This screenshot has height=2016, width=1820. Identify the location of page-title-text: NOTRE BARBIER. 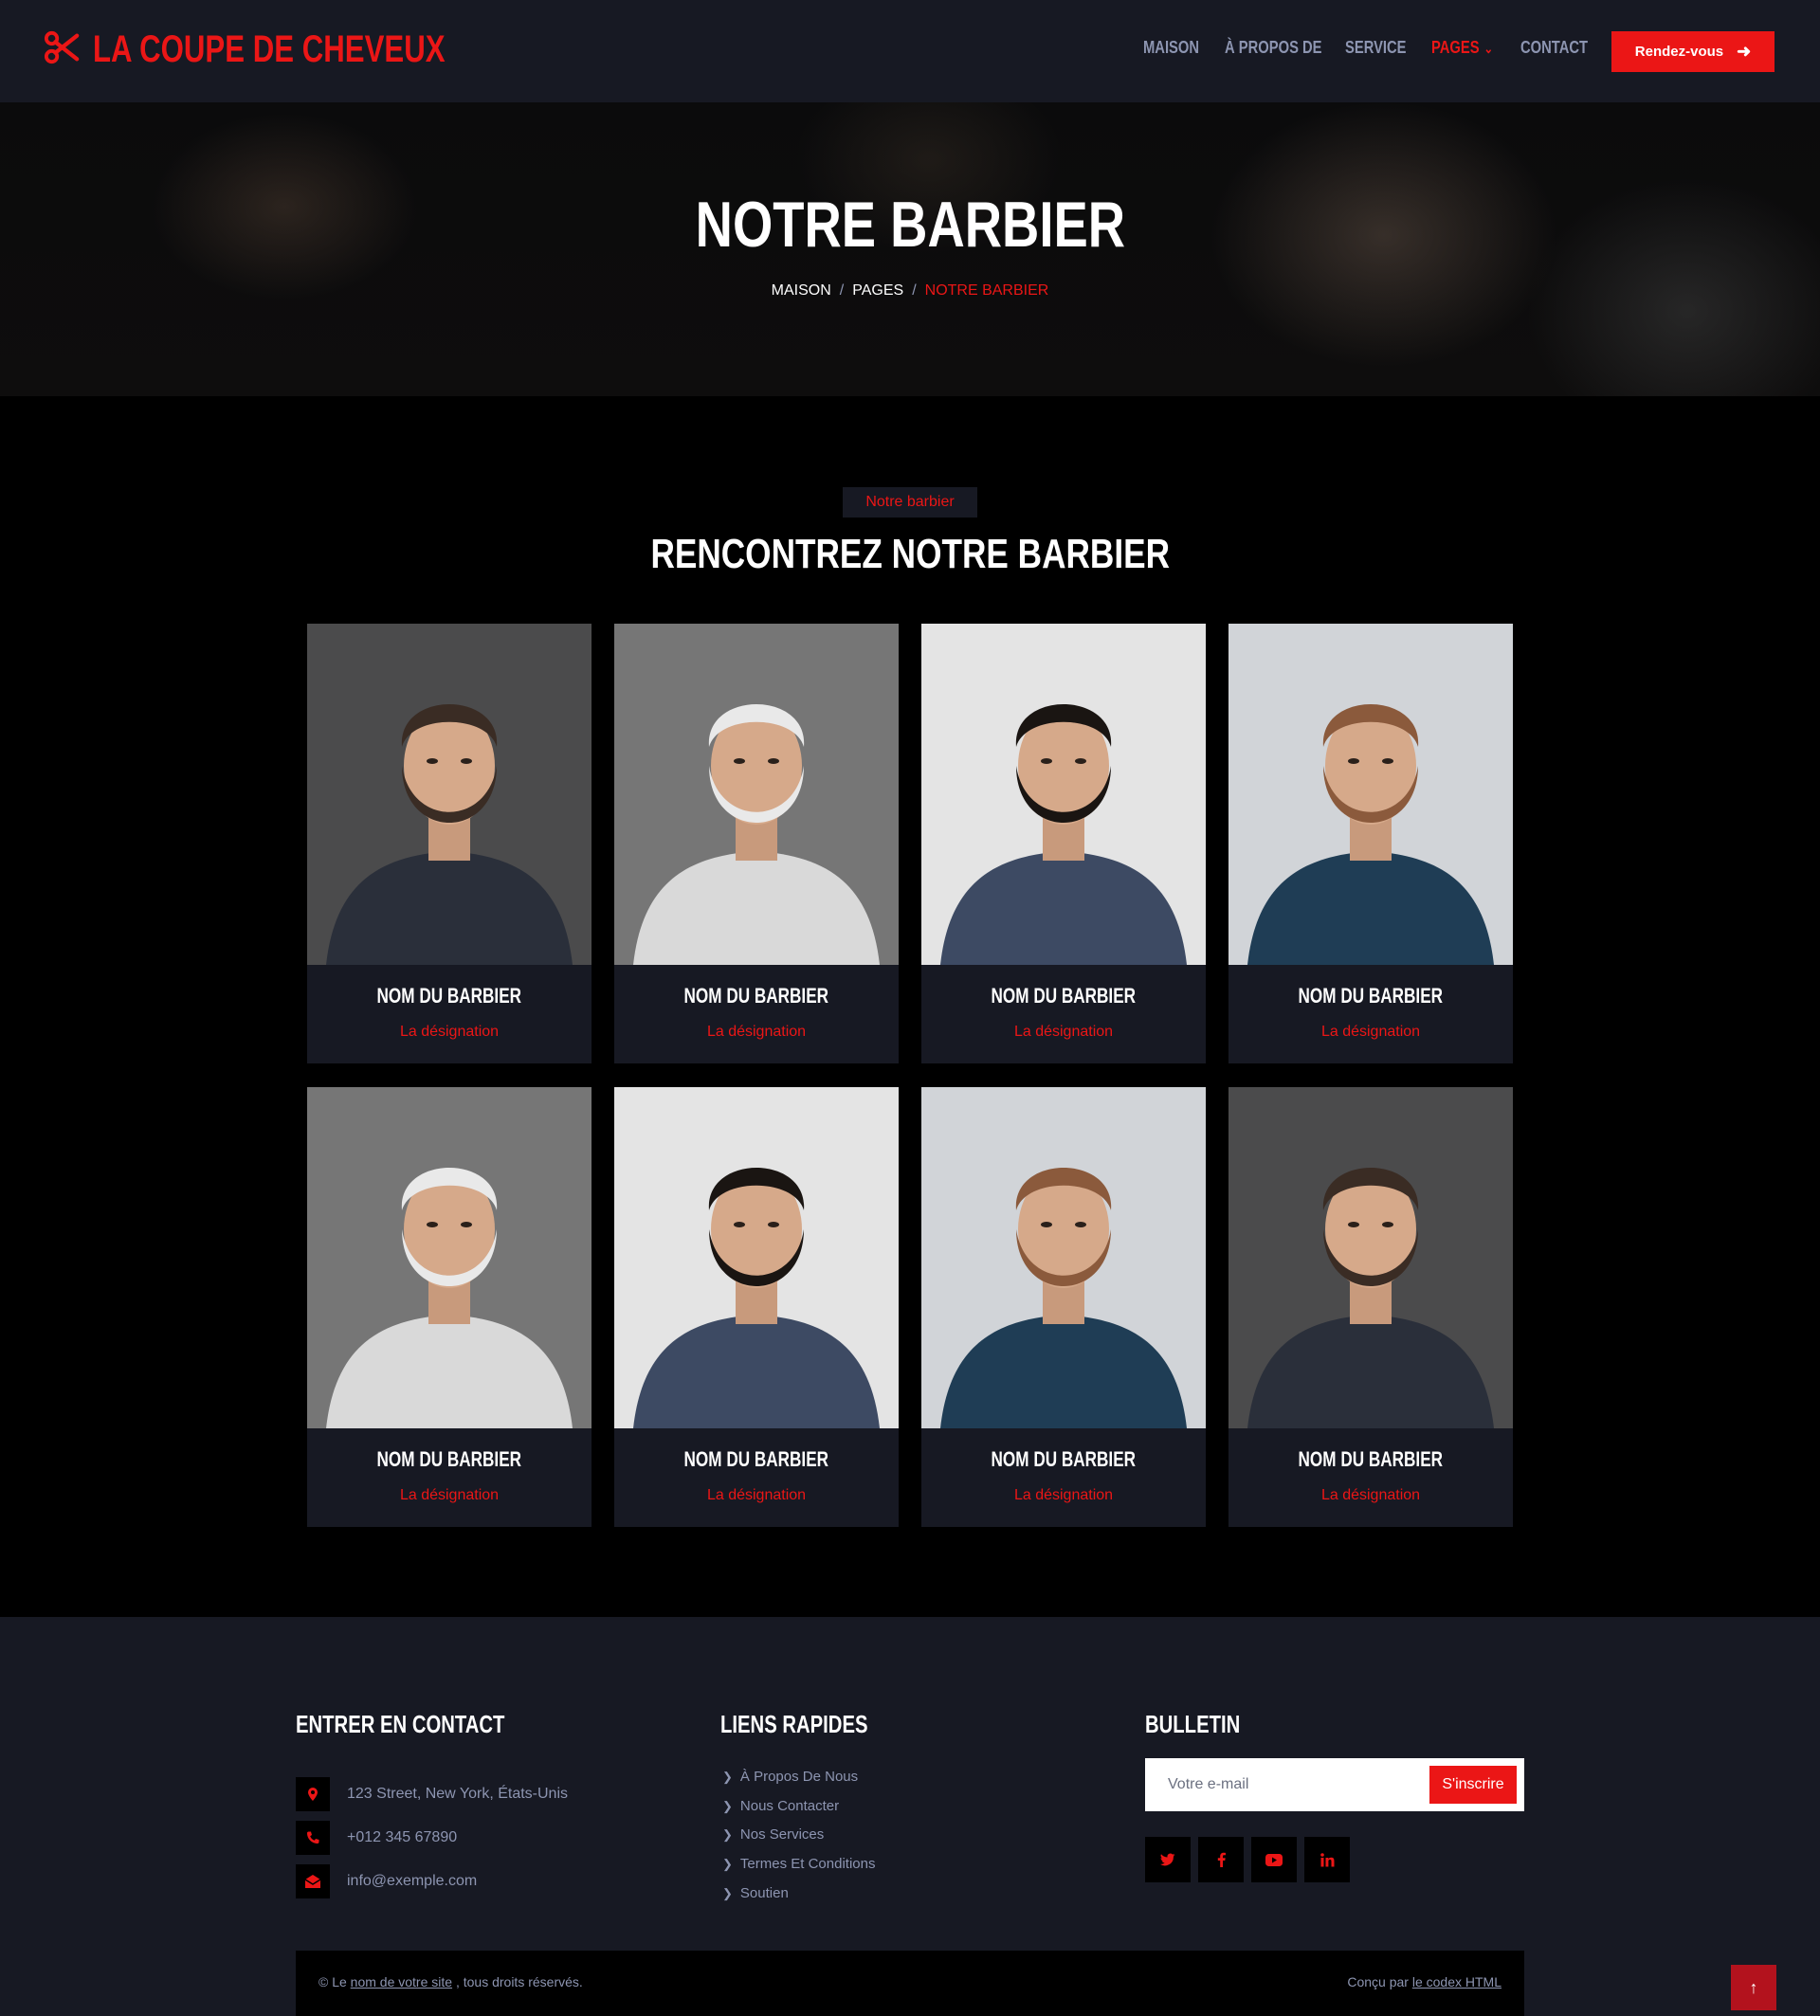
(910, 225).